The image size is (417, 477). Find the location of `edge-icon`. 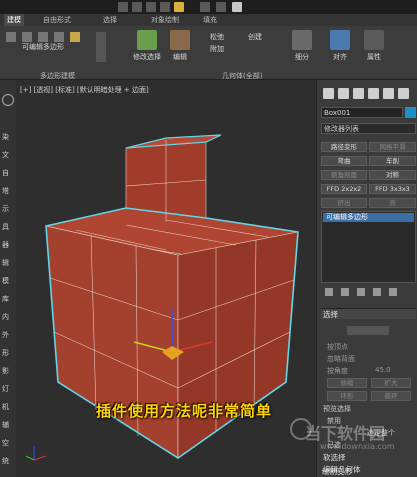

edge-icon is located at coordinates (27, 37).